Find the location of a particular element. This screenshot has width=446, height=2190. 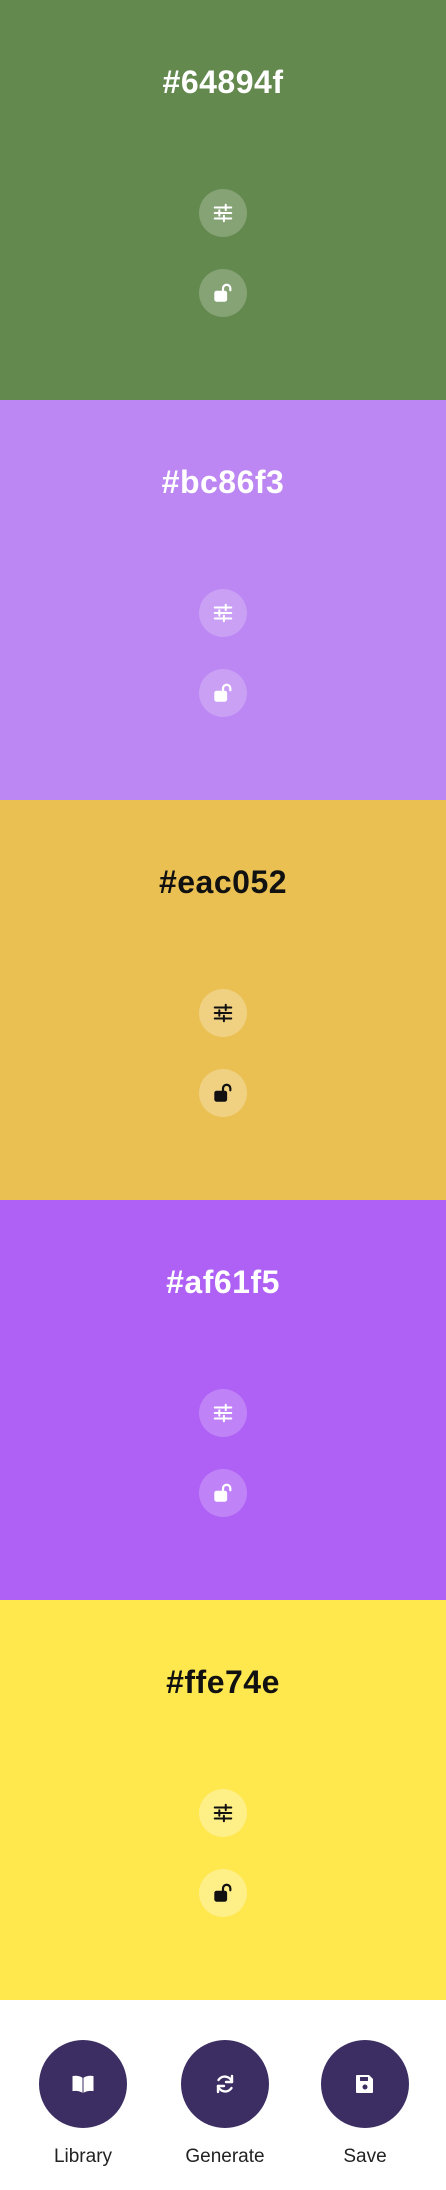

bottom-action-bar: Library Generate Save is located at coordinates (223, 2095).